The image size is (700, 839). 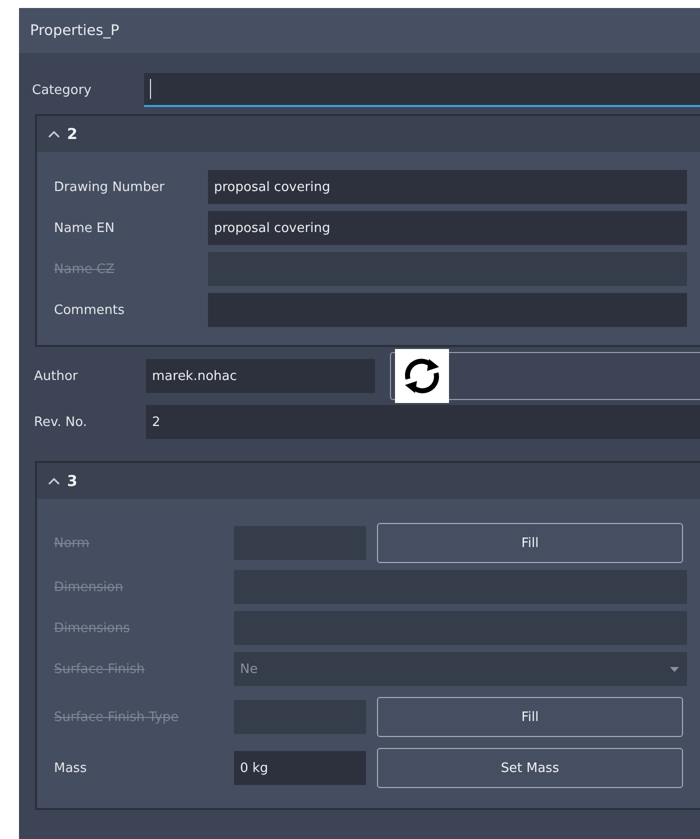 I want to click on window-title: Properties_P, so click(x=75, y=30).